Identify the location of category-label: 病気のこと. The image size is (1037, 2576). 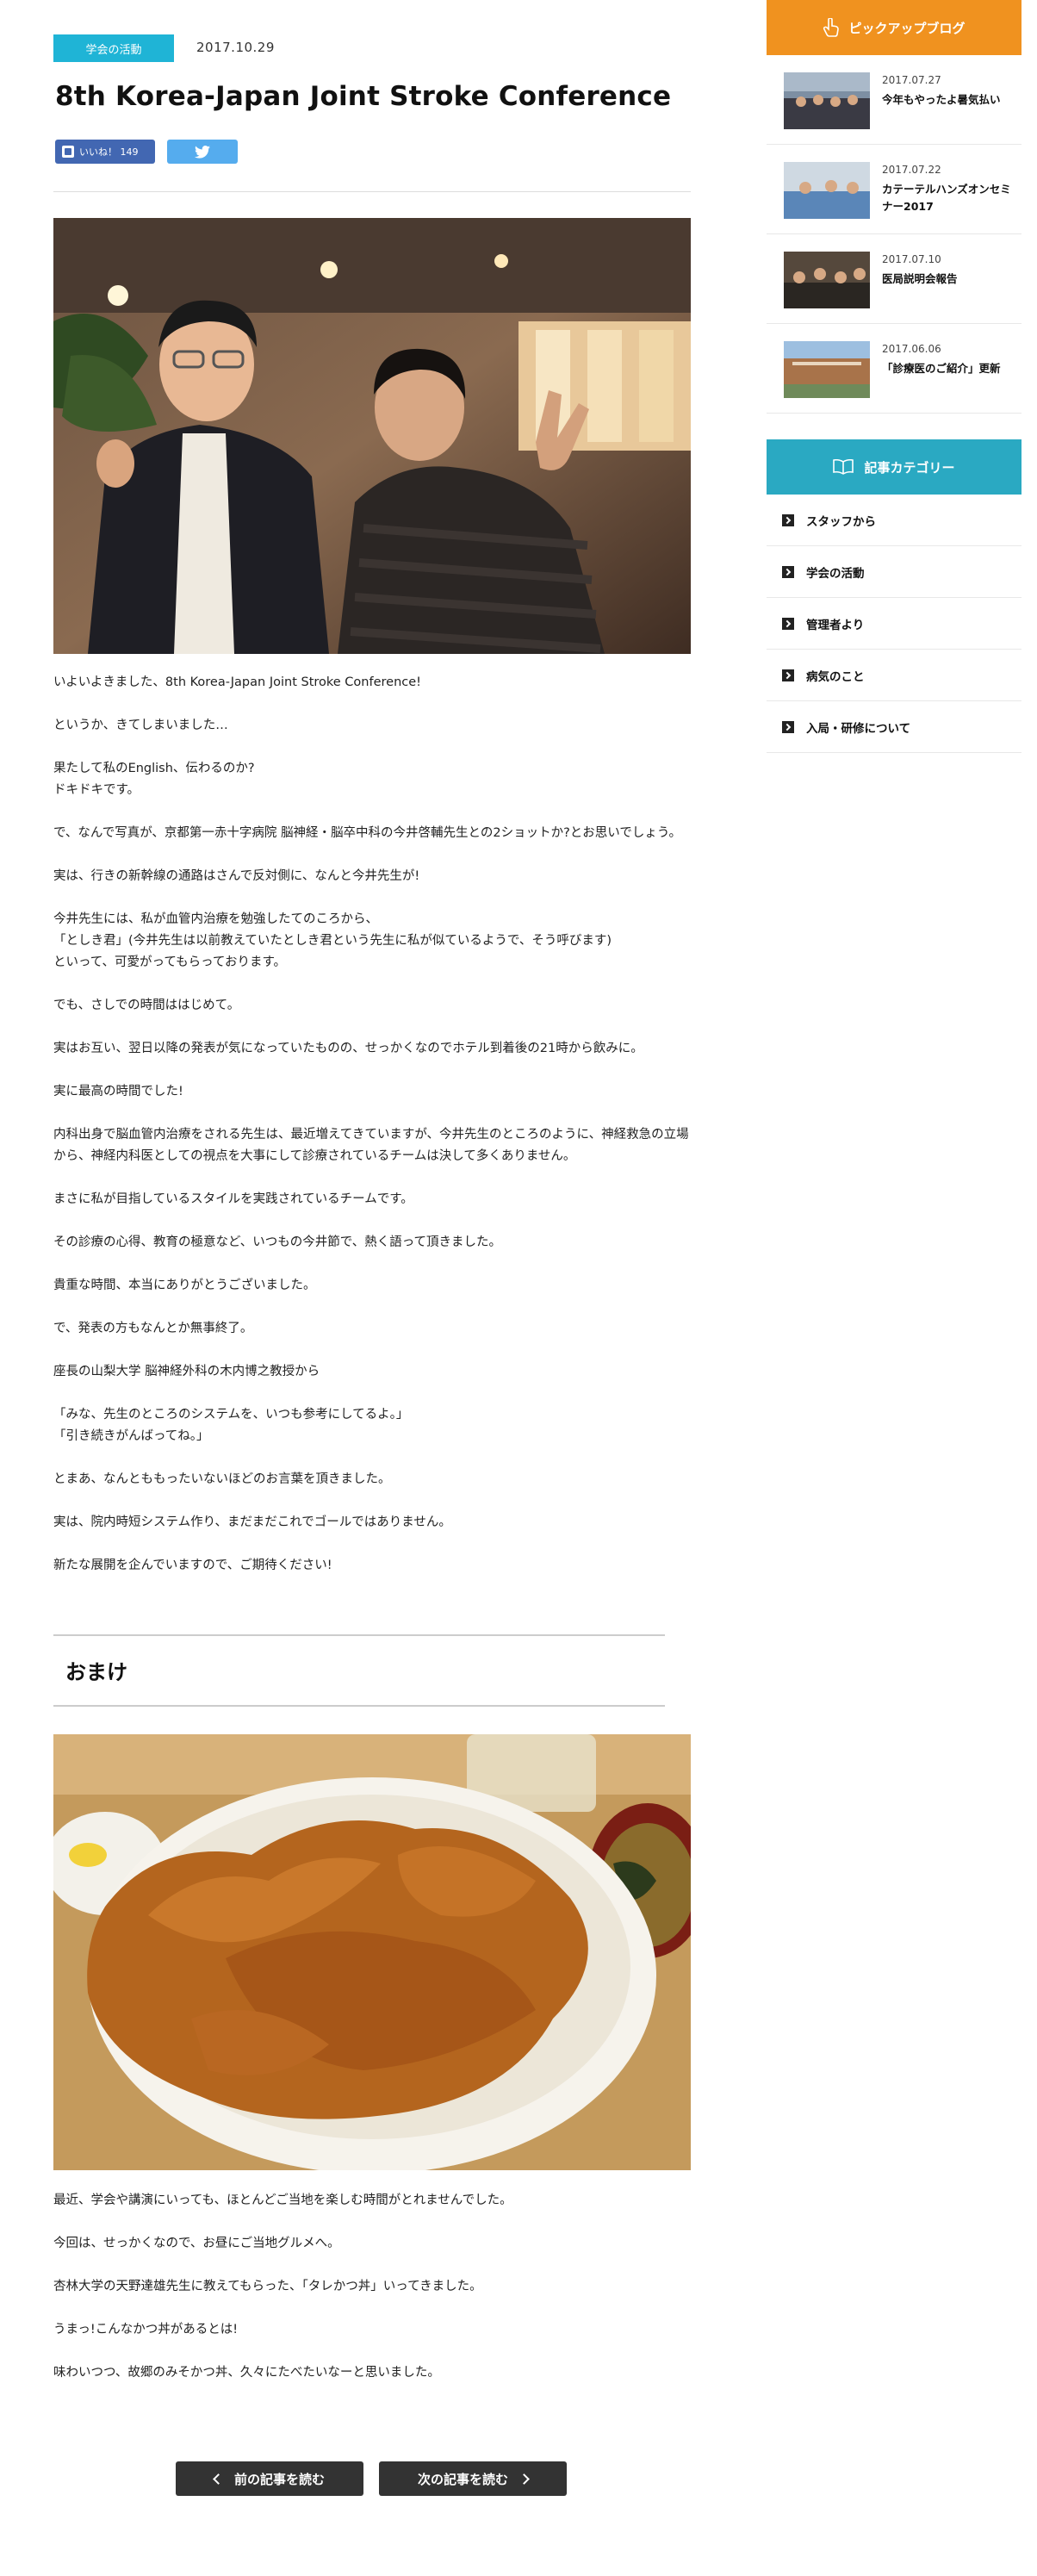
(836, 677).